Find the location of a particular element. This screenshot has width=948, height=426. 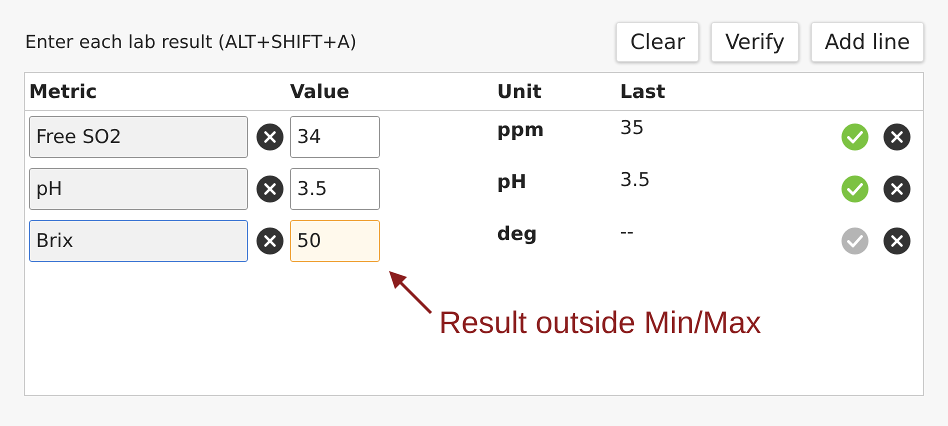

annotation-text: Result outside Min/Max is located at coordinates (600, 323).